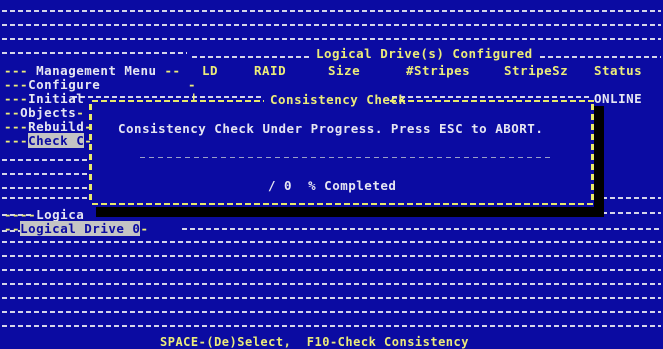 The height and width of the screenshot is (349, 663). Describe the element at coordinates (48, 140) in the screenshot. I see `menu-item-check-consistency: ---Check C-` at that location.